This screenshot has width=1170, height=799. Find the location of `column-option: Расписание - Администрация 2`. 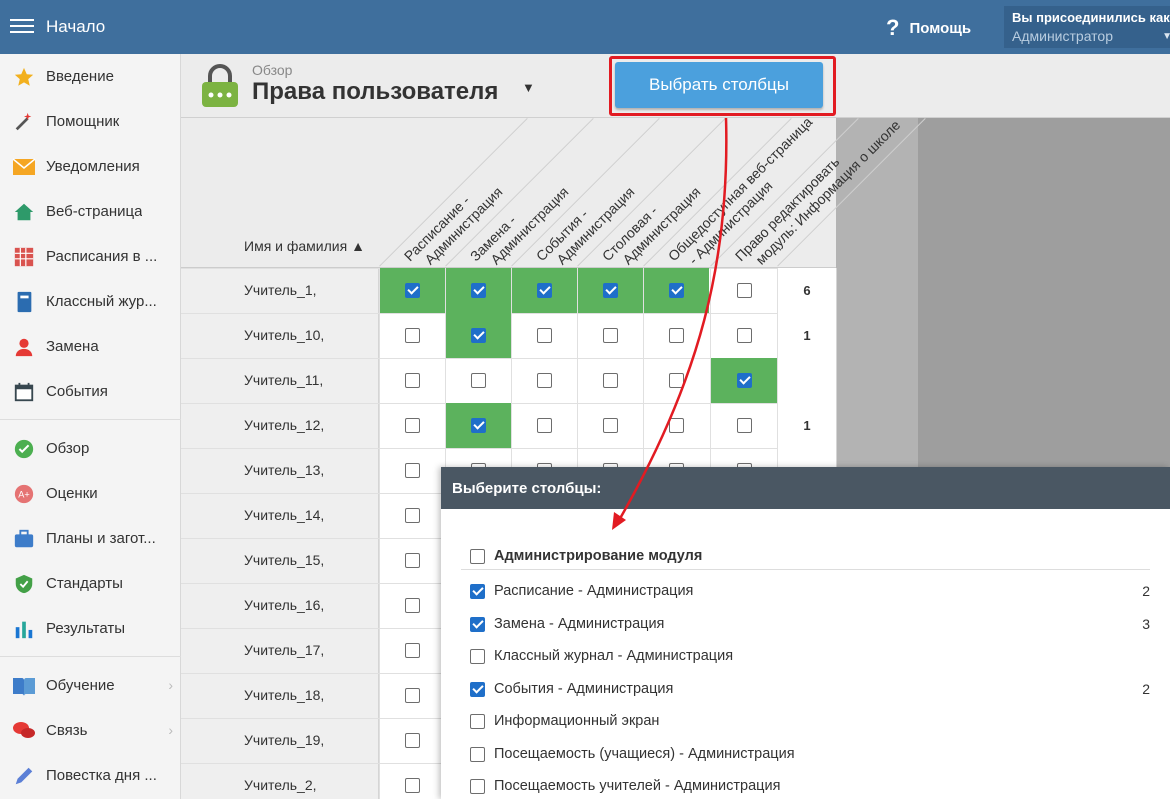

column-option: Расписание - Администрация 2 is located at coordinates (810, 591).